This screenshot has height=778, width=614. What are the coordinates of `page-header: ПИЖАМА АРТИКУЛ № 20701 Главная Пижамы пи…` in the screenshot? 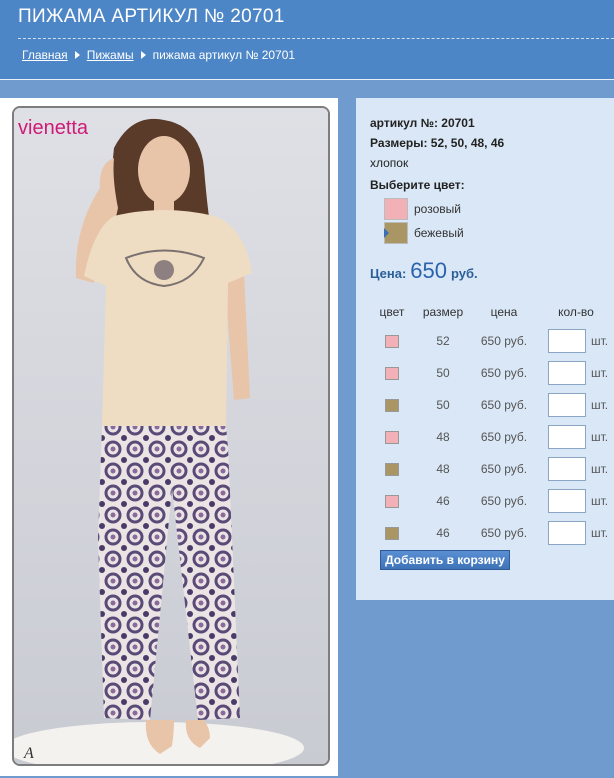 It's located at (307, 40).